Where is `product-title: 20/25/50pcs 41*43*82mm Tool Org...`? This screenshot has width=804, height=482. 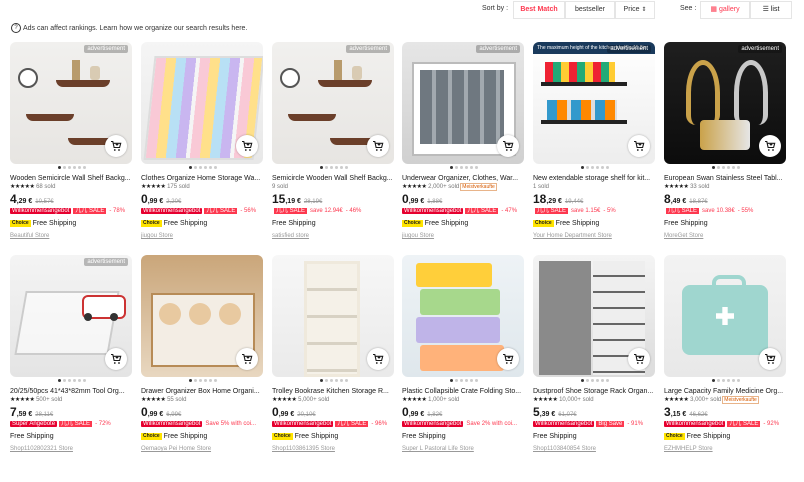 product-title: 20/25/50pcs 41*43*82mm Tool Org... is located at coordinates (72, 391).